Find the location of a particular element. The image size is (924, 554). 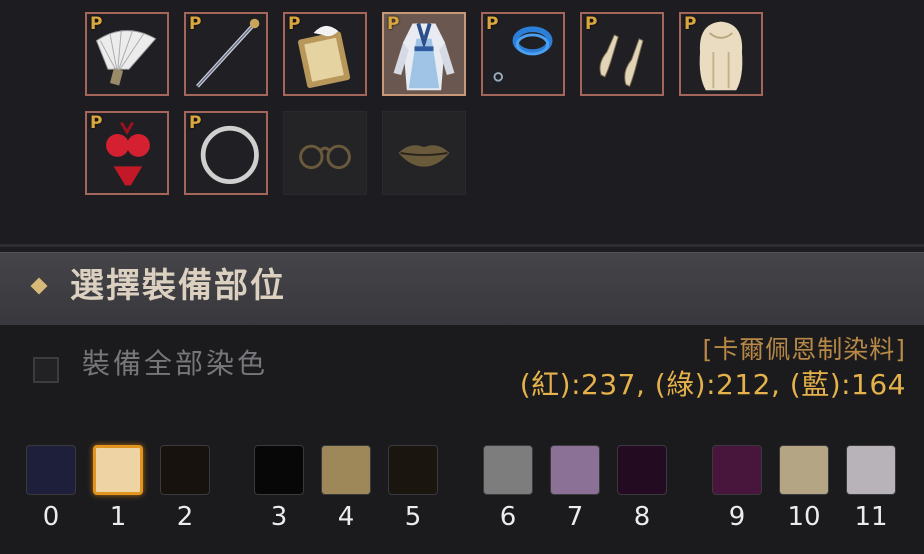

equipment-slot-ring: P is located at coordinates (226, 153).